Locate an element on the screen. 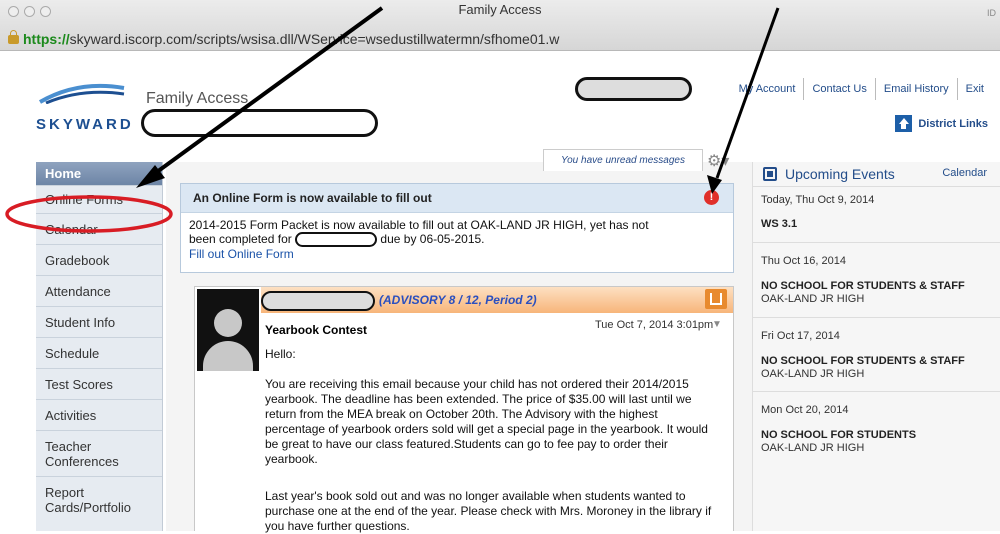 The width and height of the screenshot is (1000, 534). event-date: Today, Thu Oct 9, 2014 is located at coordinates (818, 200).